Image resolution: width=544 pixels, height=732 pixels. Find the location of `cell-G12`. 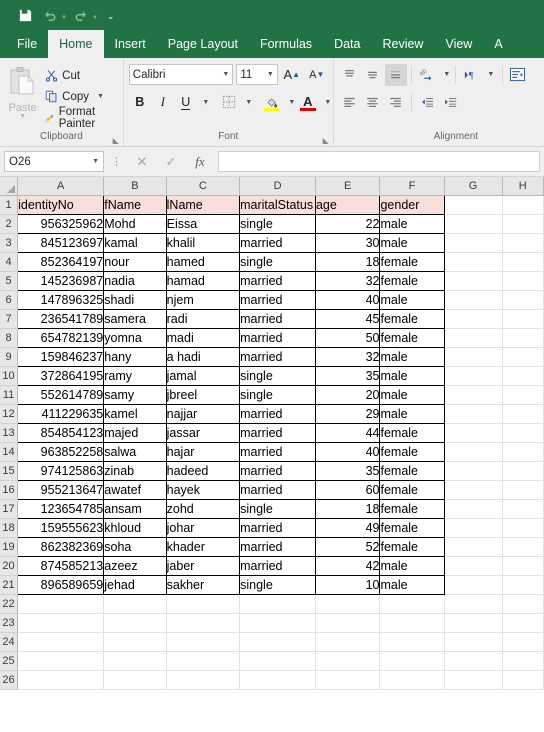

cell-G12 is located at coordinates (473, 414).